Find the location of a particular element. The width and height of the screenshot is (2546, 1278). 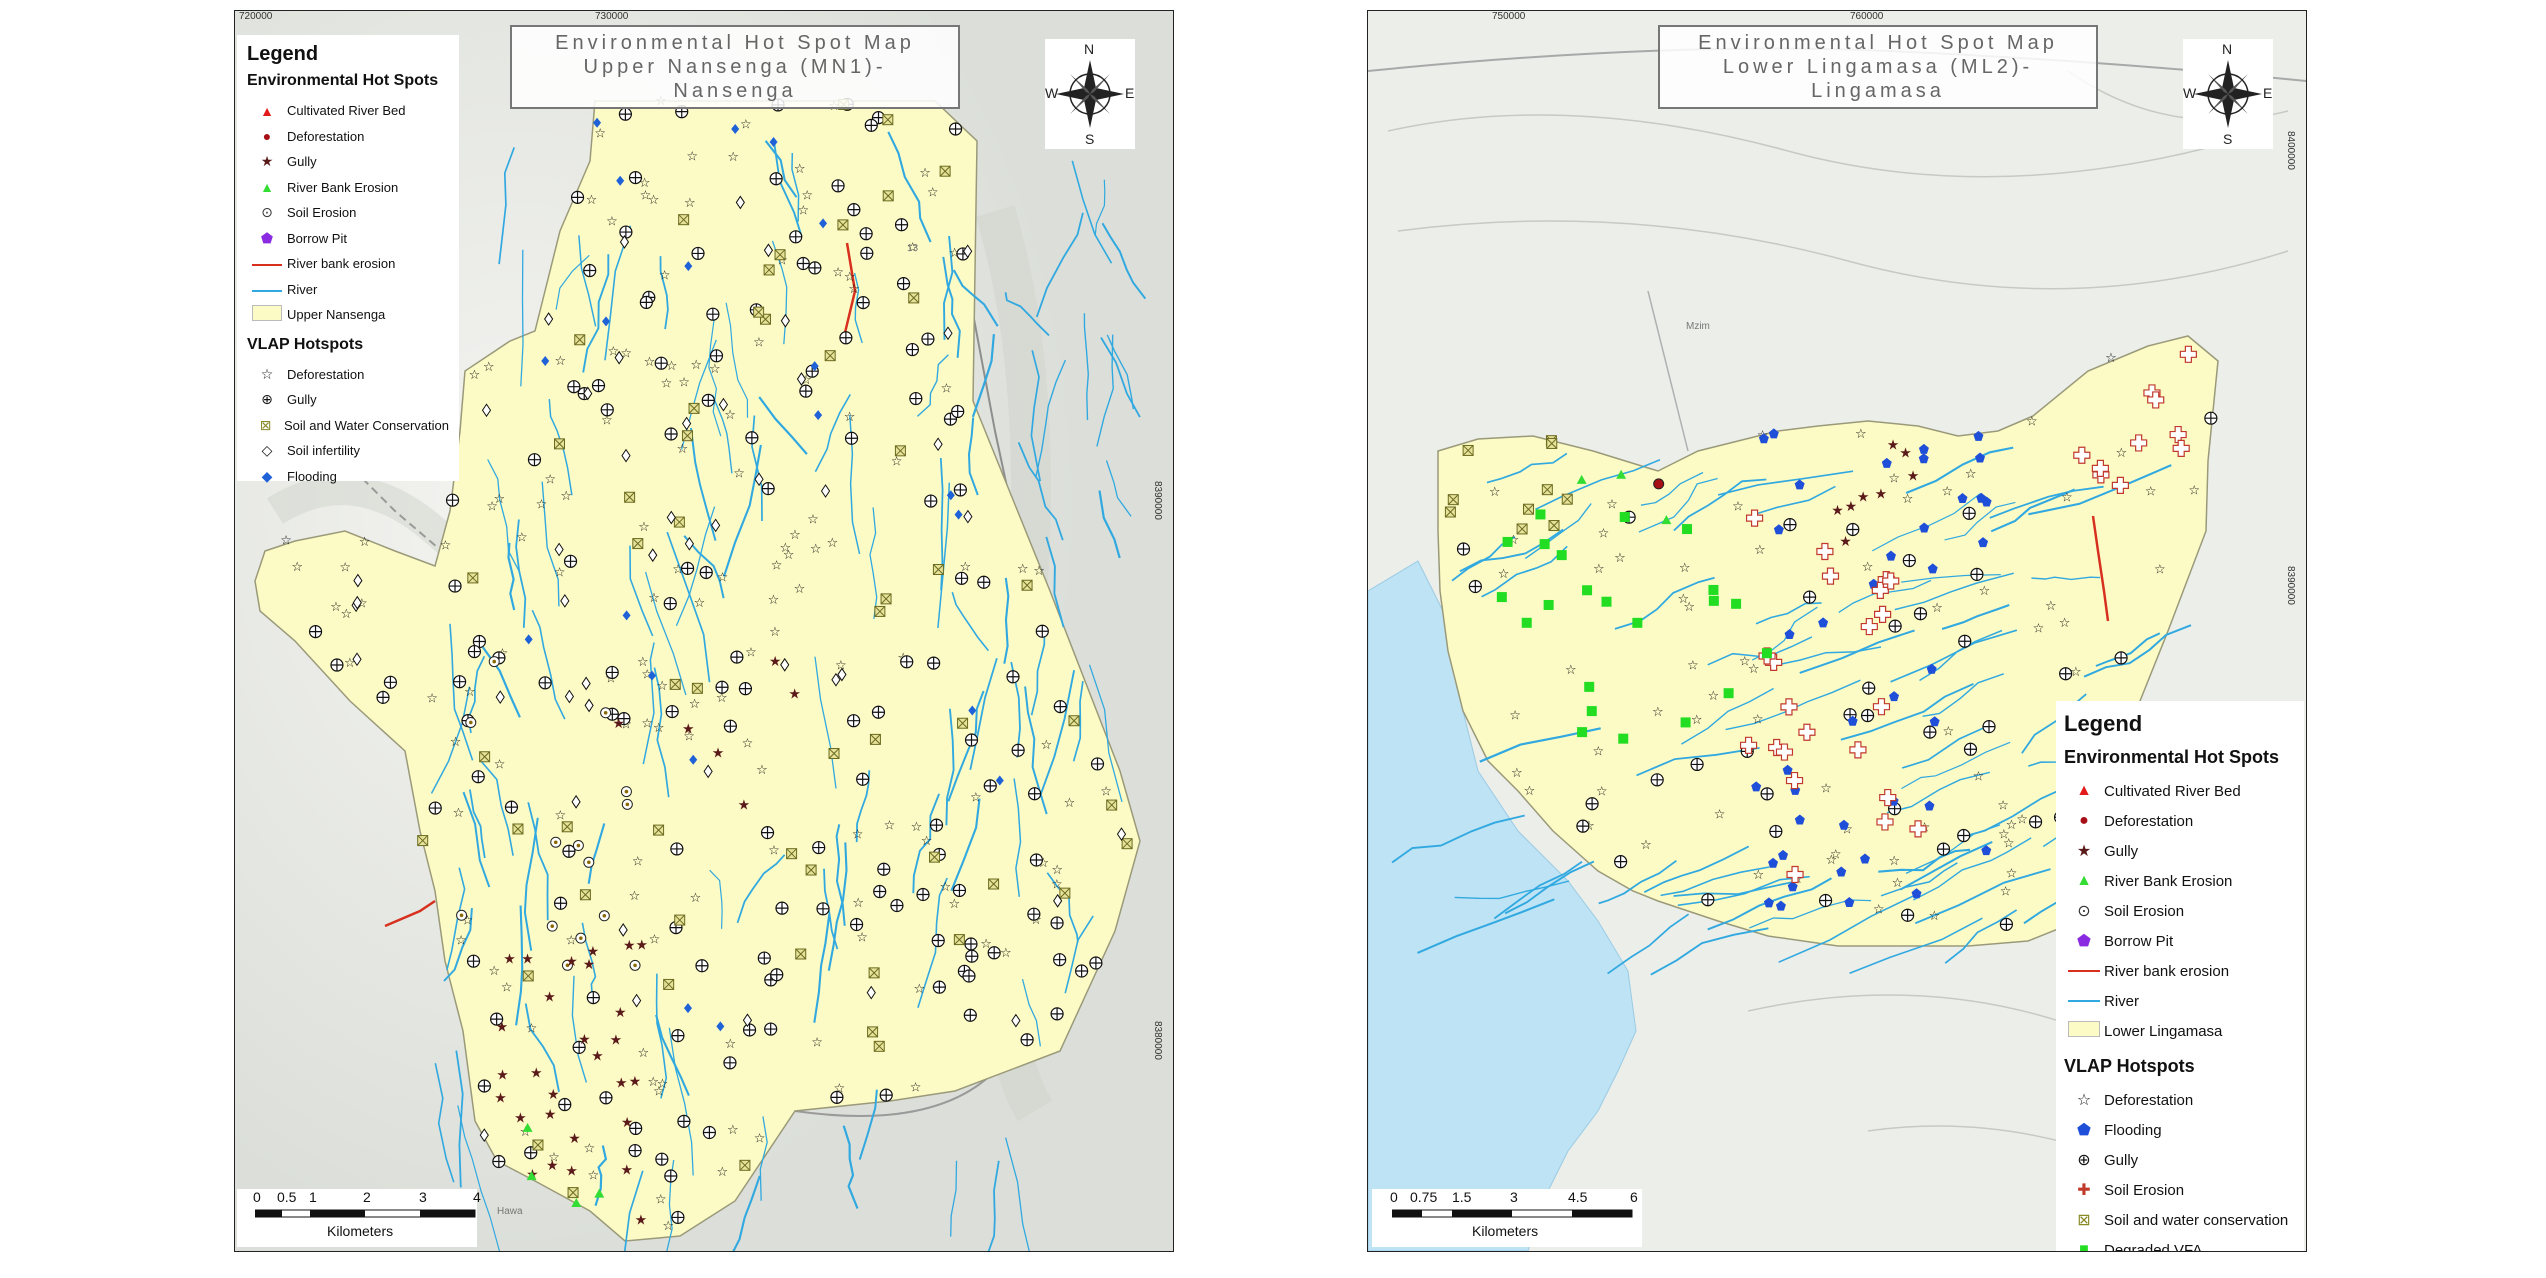

legend-item: ▲ Cultivated River Bed is located at coordinates (348, 111).